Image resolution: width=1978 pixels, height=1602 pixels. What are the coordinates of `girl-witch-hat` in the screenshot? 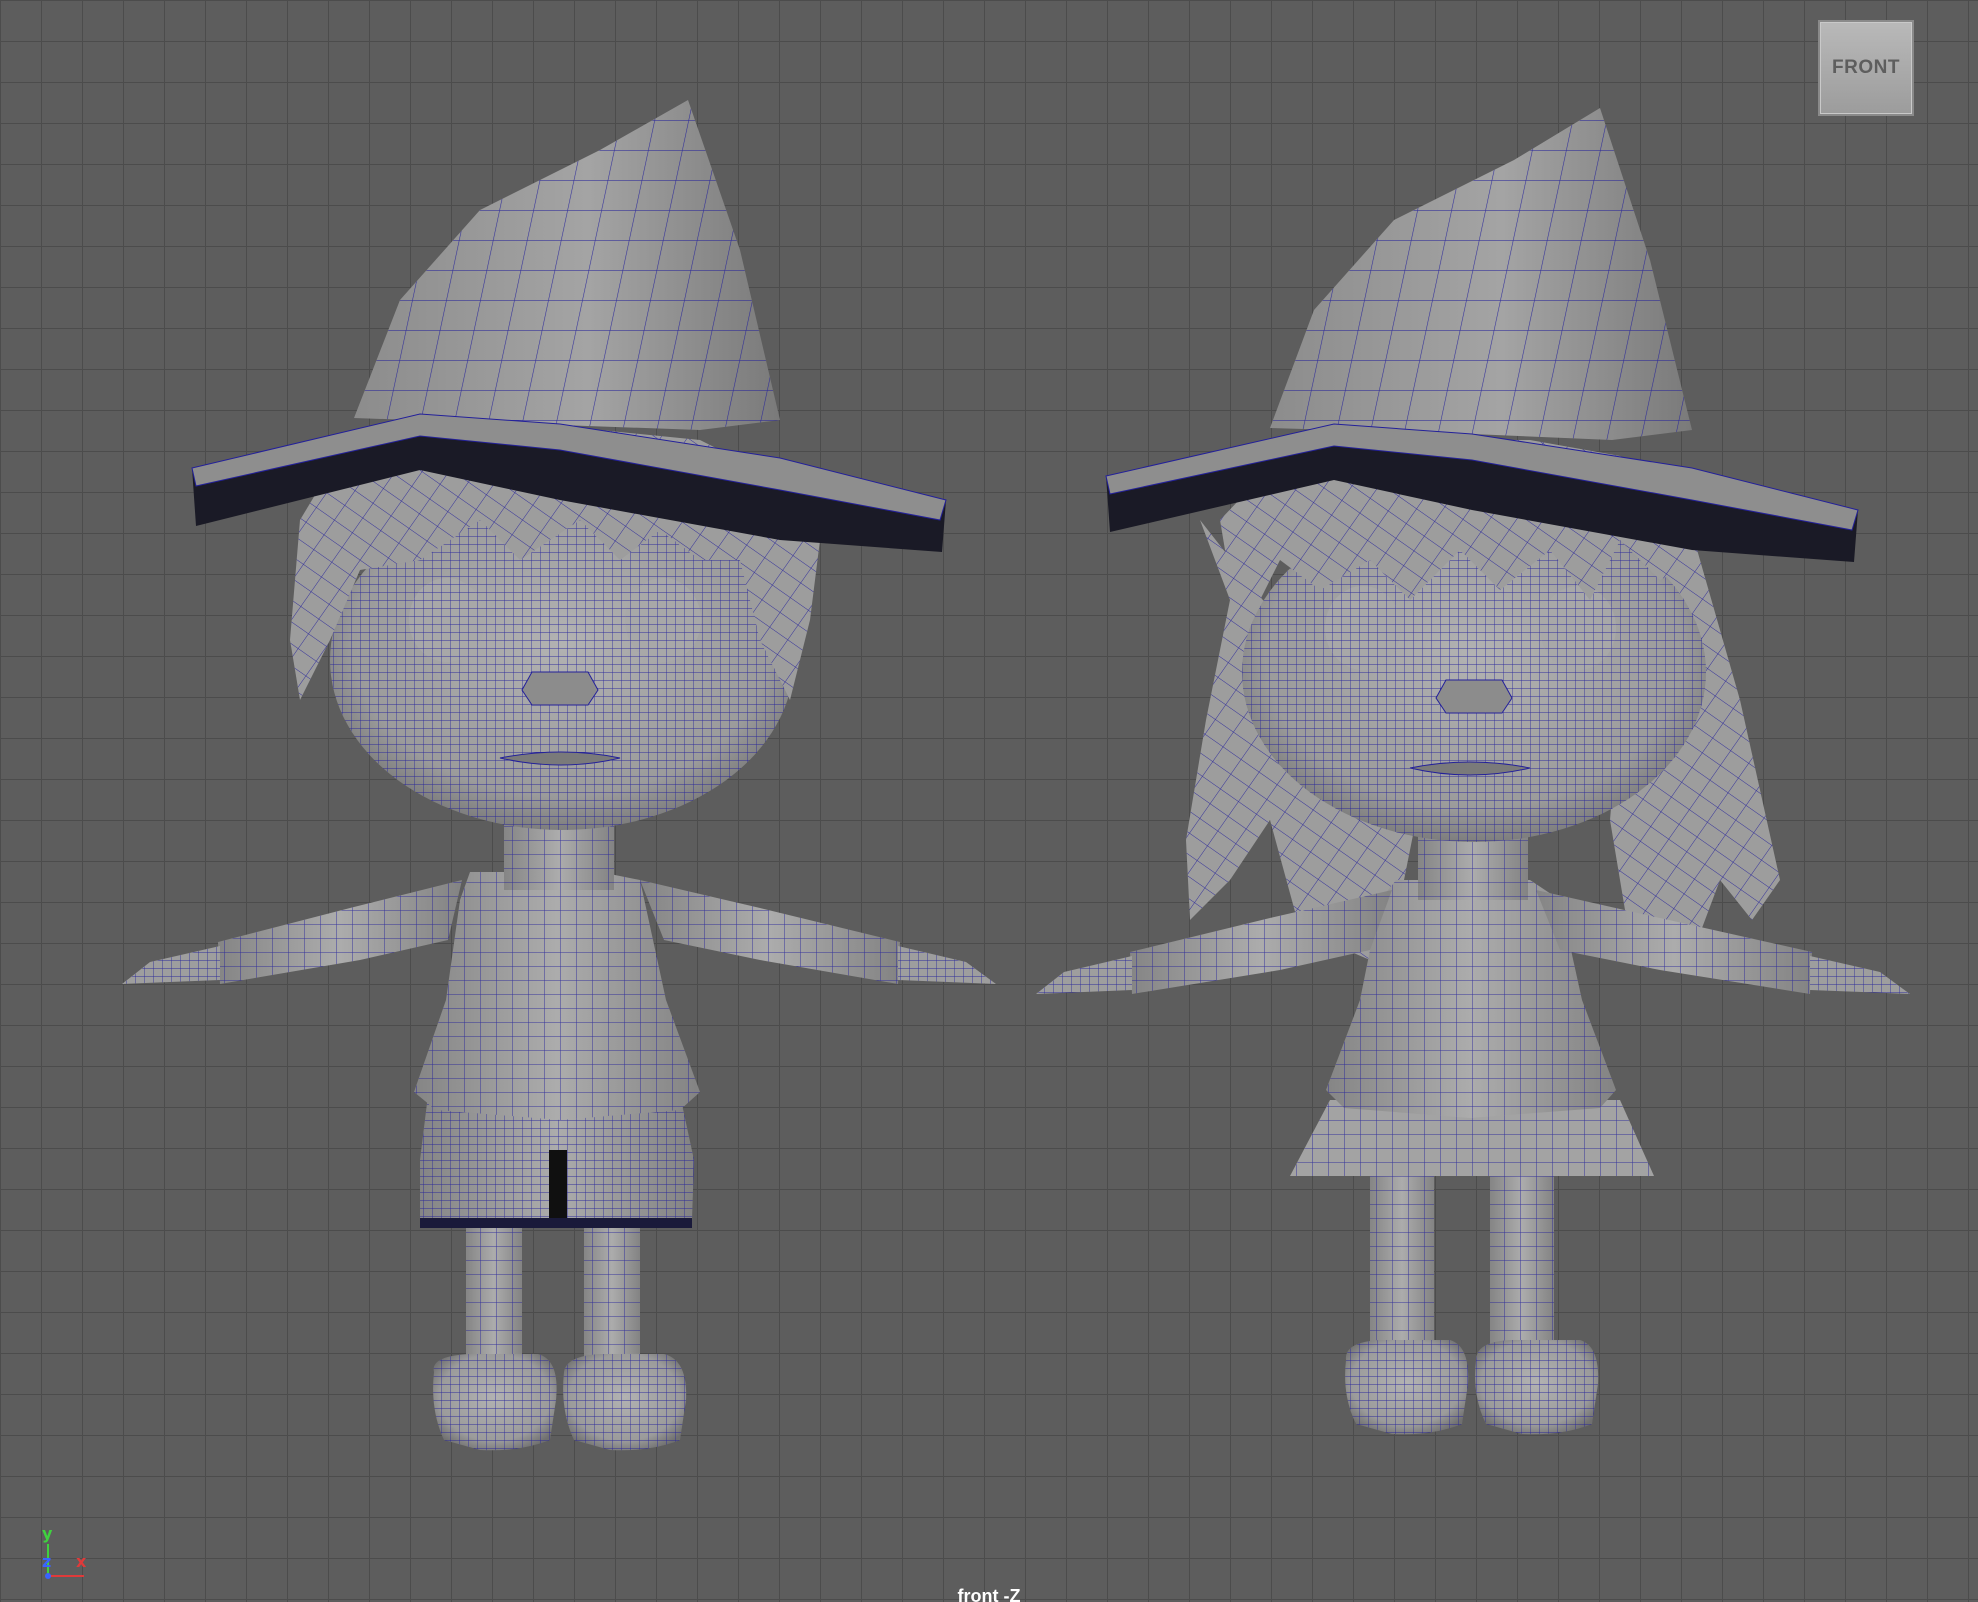 It's located at (1482, 335).